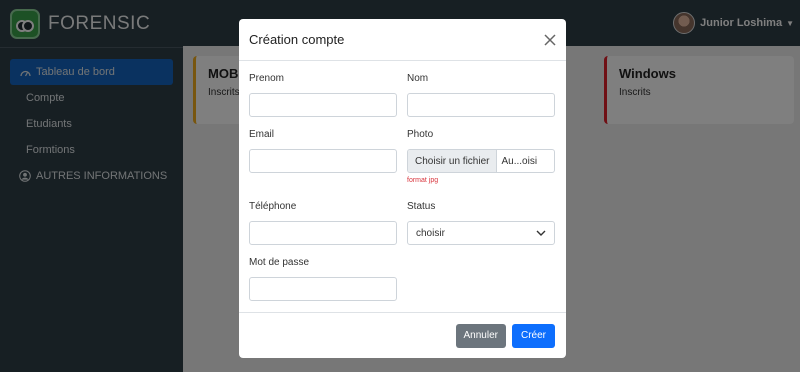 The width and height of the screenshot is (800, 372). Describe the element at coordinates (423, 180) in the screenshot. I see `photo-format-hint: format jpg` at that location.